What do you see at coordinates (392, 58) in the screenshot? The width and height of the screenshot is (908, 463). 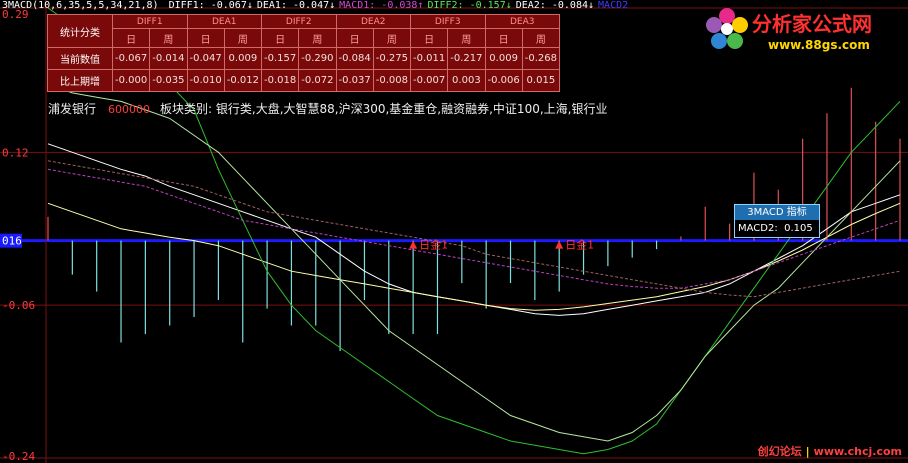 I see `table-cell: -0.275` at bounding box center [392, 58].